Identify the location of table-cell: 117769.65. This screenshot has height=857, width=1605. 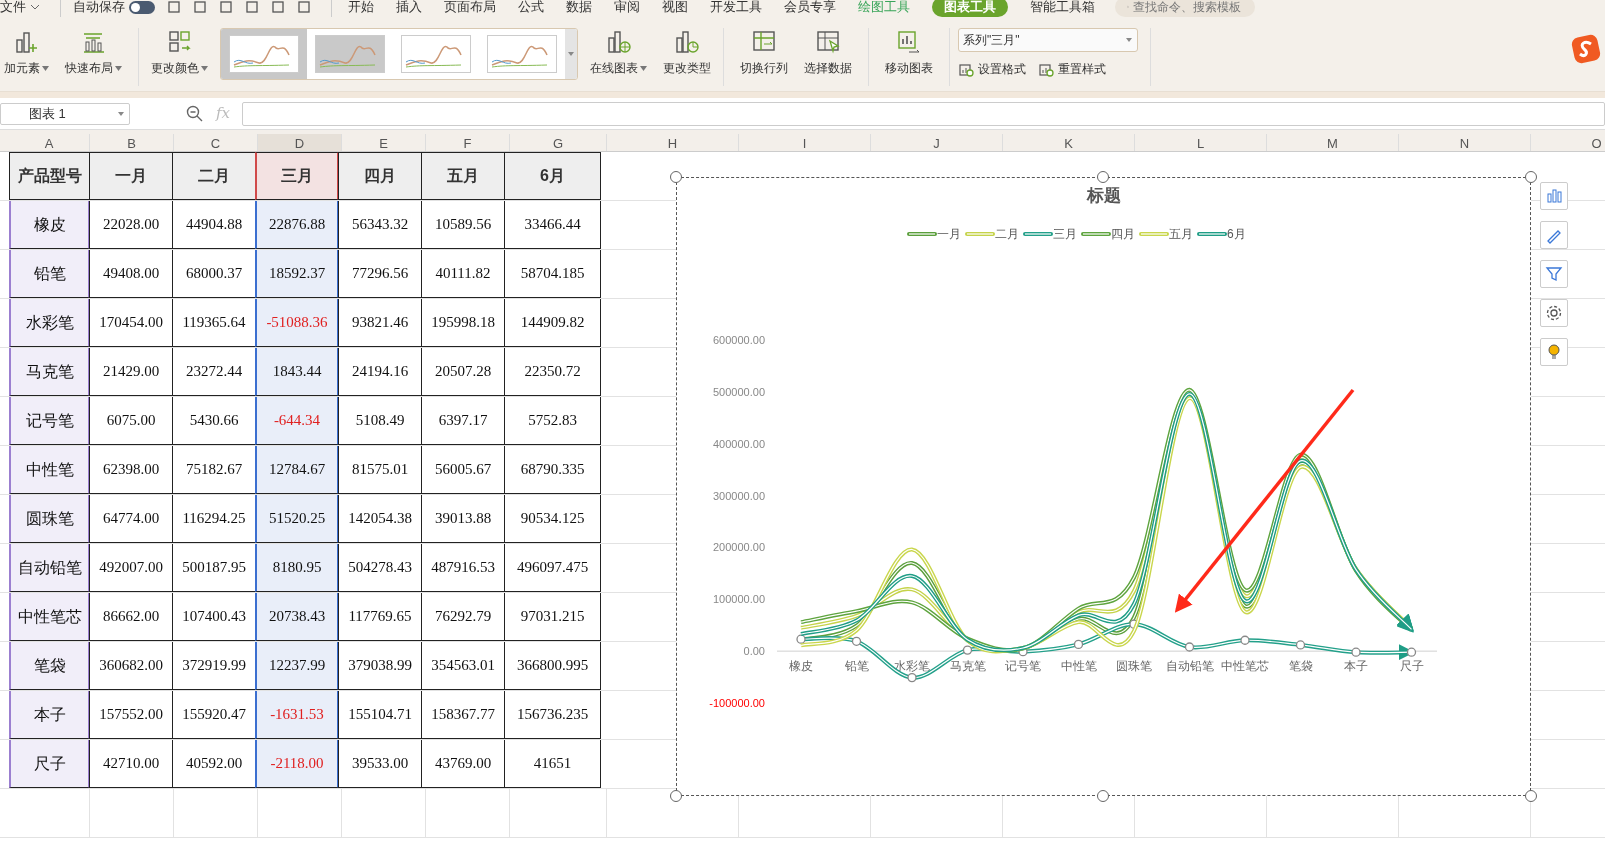
(380, 617).